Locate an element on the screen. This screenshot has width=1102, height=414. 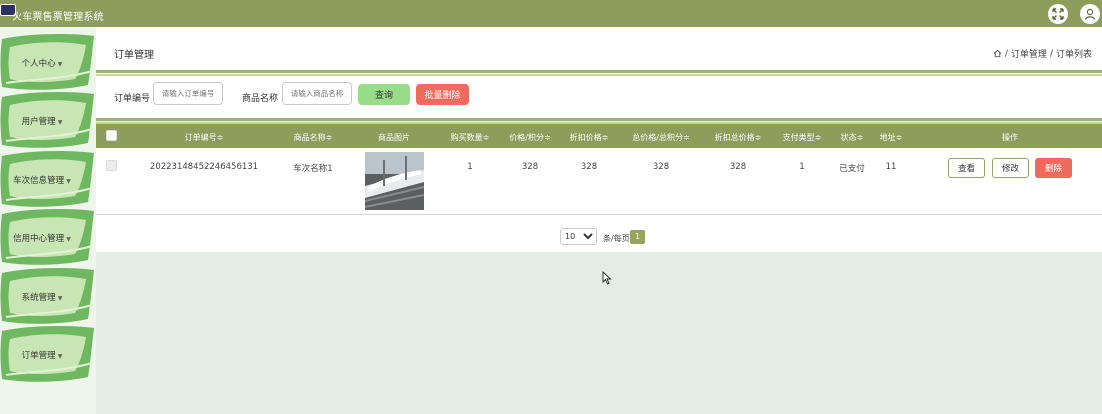
sidebar-item-personal-center: 个人中心 ▼ is located at coordinates (48, 62).